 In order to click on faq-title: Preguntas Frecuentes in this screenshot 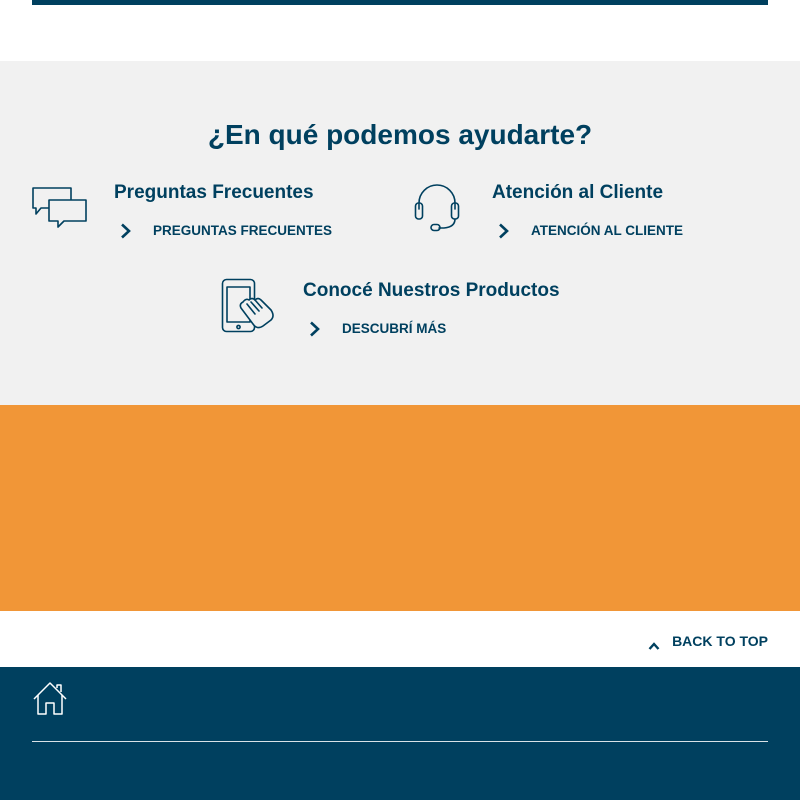, I will do `click(214, 192)`.